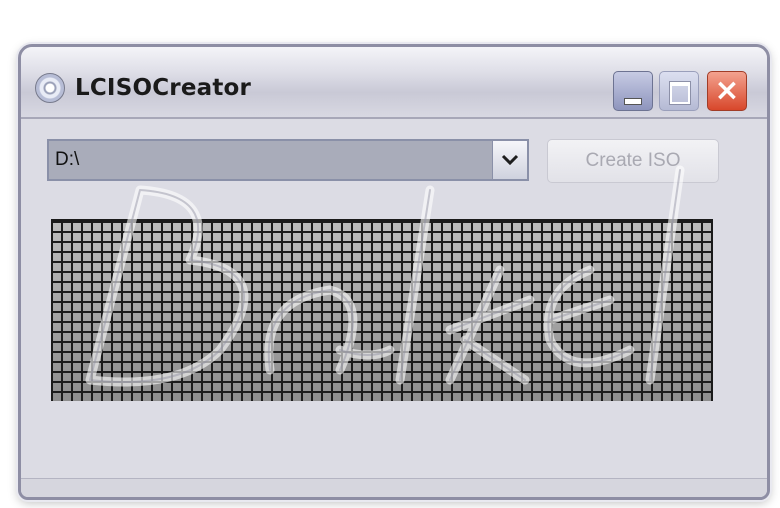 This screenshot has width=780, height=508. Describe the element at coordinates (633, 101) in the screenshot. I see `minimize-icon` at that location.